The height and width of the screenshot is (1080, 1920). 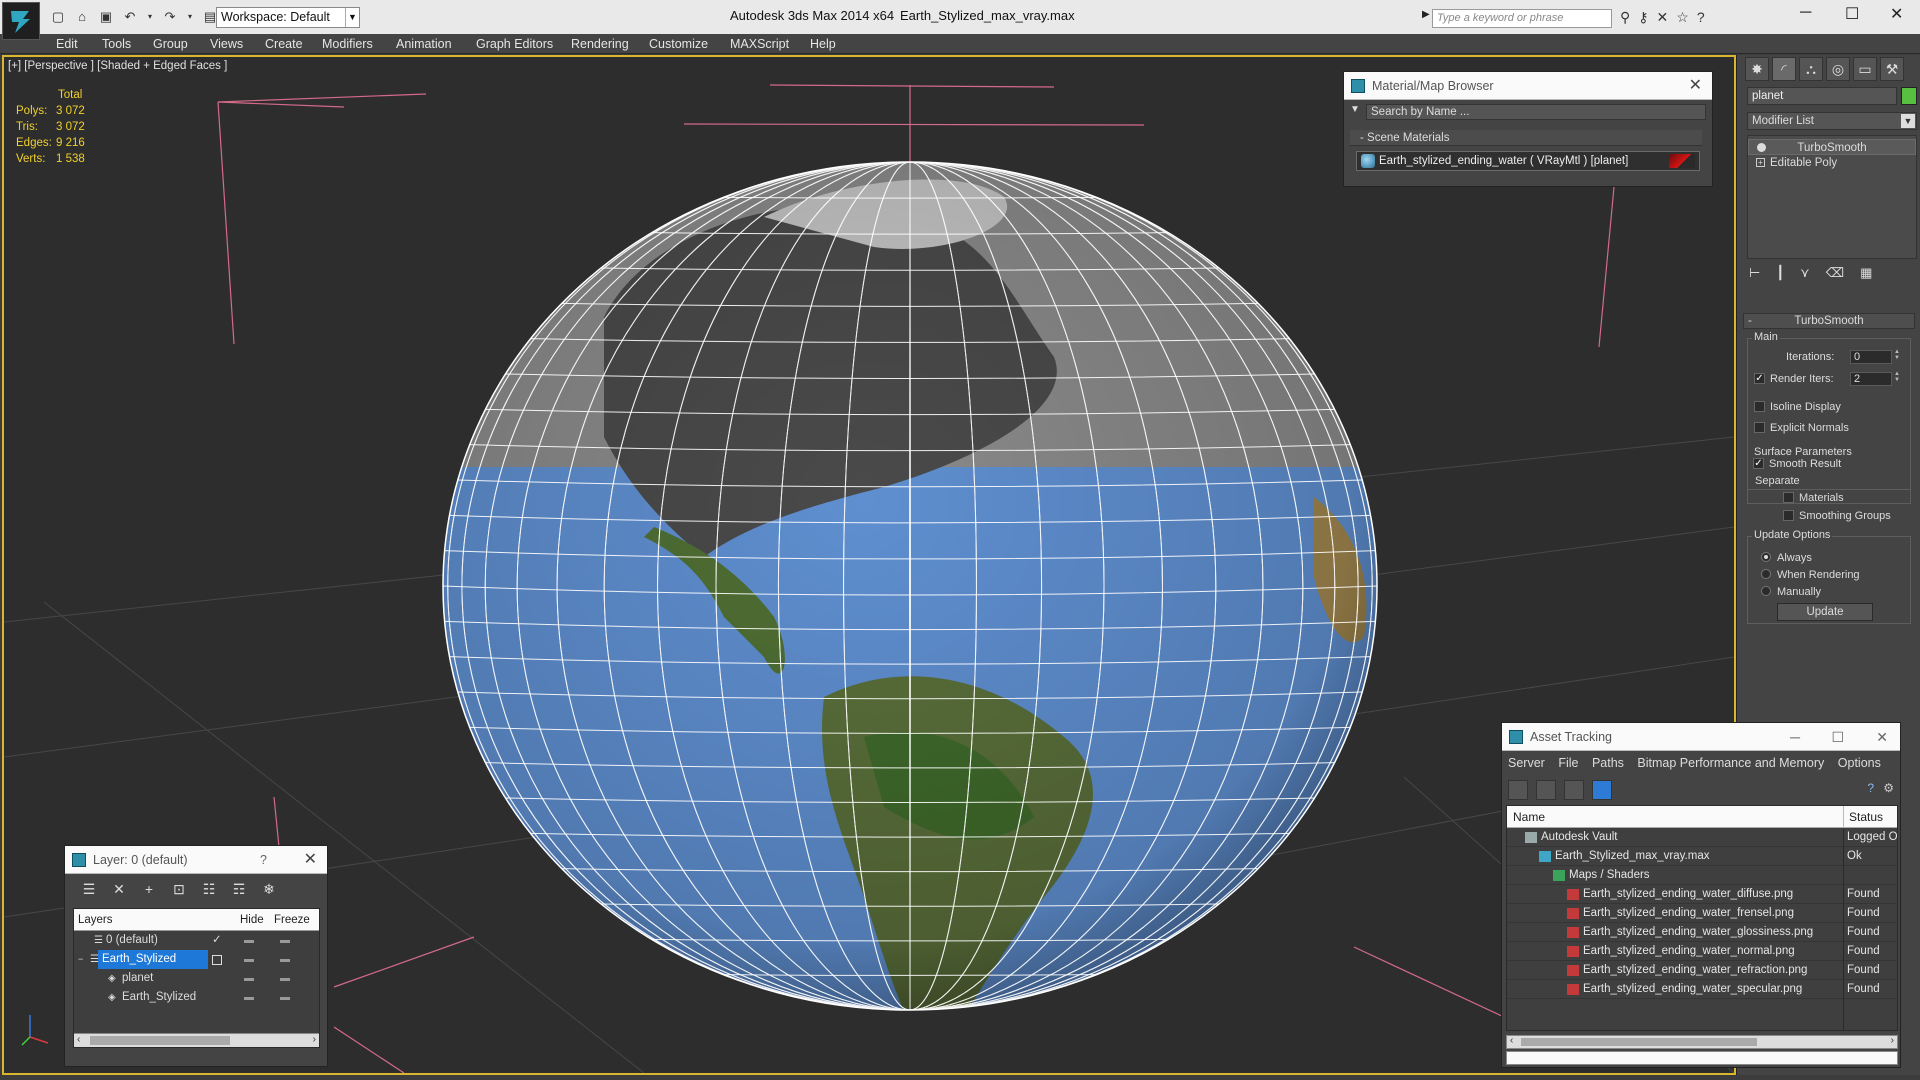 What do you see at coordinates (1522, 18) in the screenshot?
I see `search-input: Type a keyword or phrase` at bounding box center [1522, 18].